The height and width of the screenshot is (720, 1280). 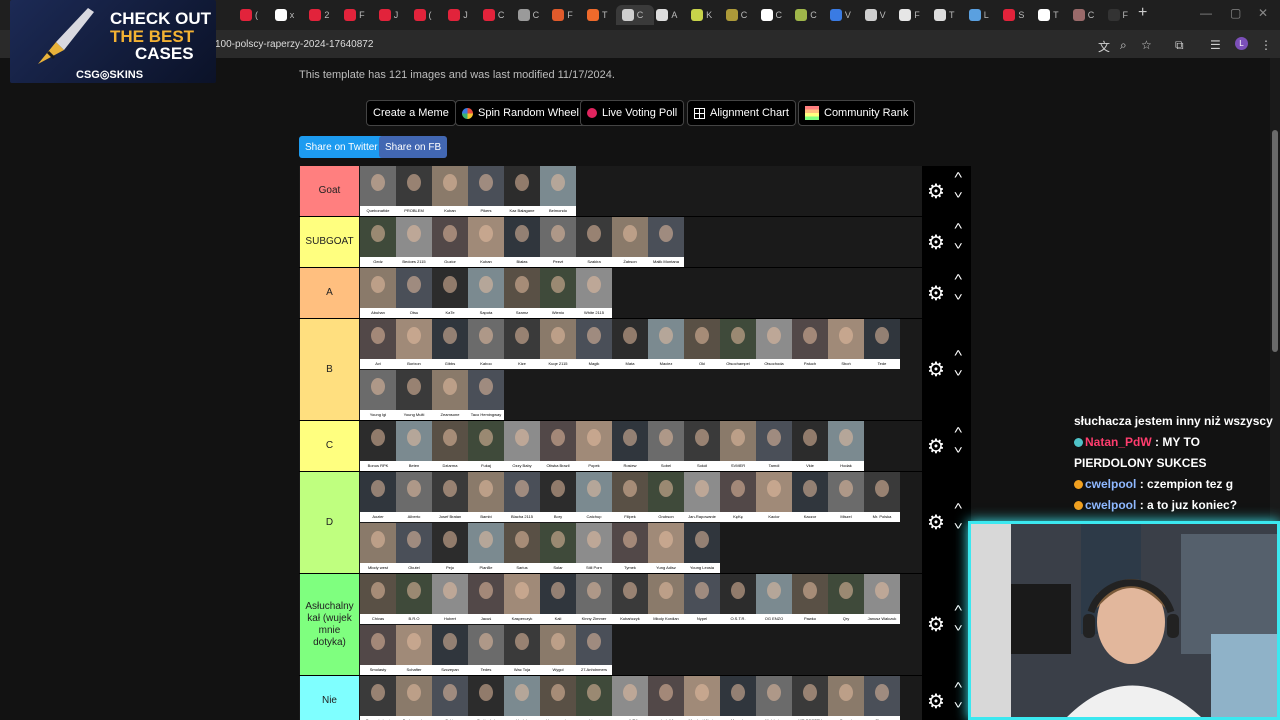 I want to click on rapper-tile: KIP SCOTTY, so click(x=810, y=698).